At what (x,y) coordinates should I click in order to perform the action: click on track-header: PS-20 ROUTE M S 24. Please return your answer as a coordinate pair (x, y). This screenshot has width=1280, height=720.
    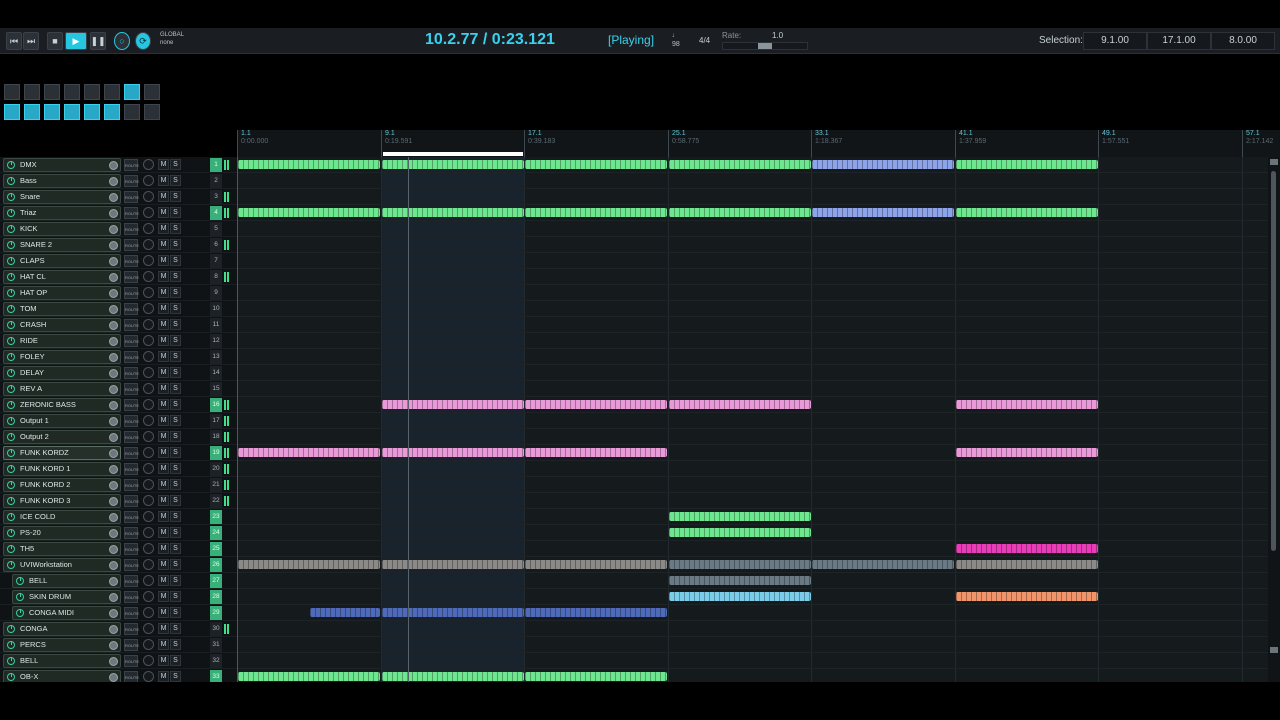
    Looking at the image, I should click on (118, 533).